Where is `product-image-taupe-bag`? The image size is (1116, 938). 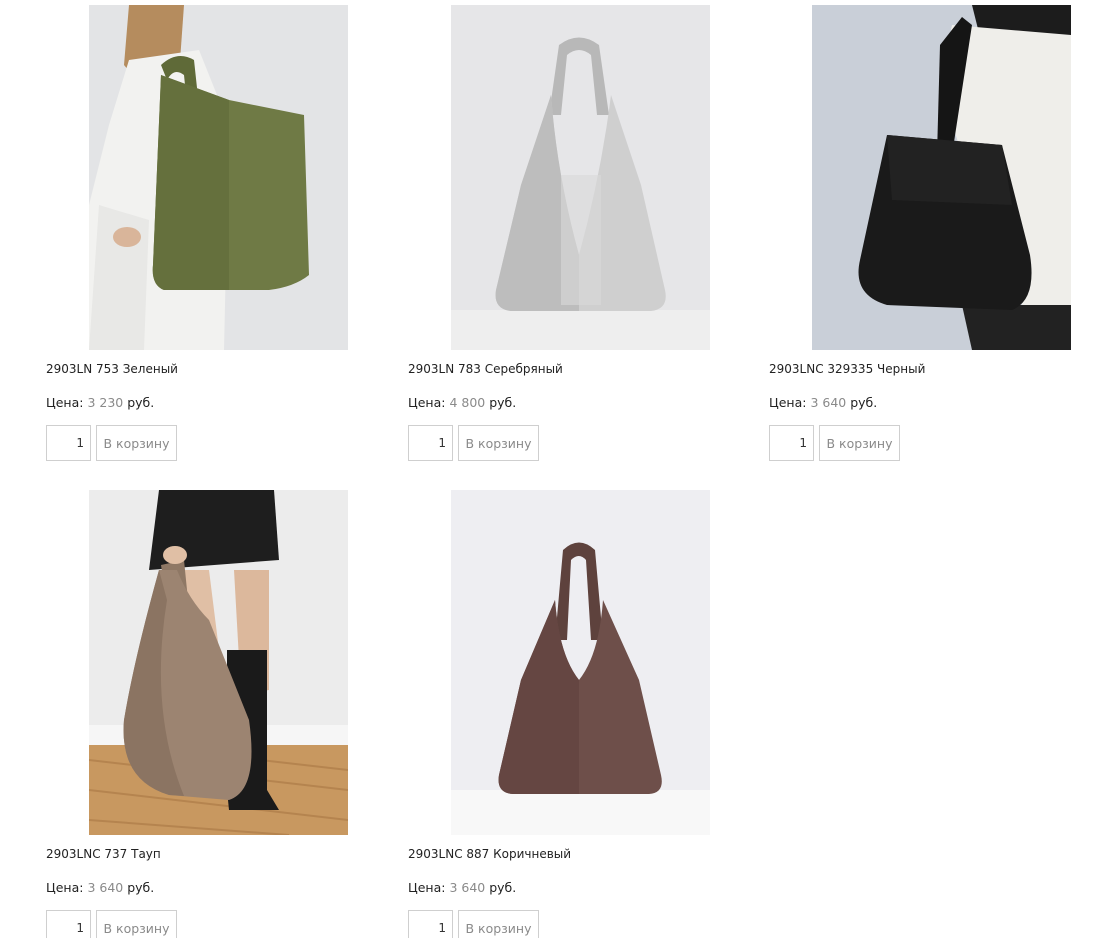
product-image-taupe-bag is located at coordinates (218, 662).